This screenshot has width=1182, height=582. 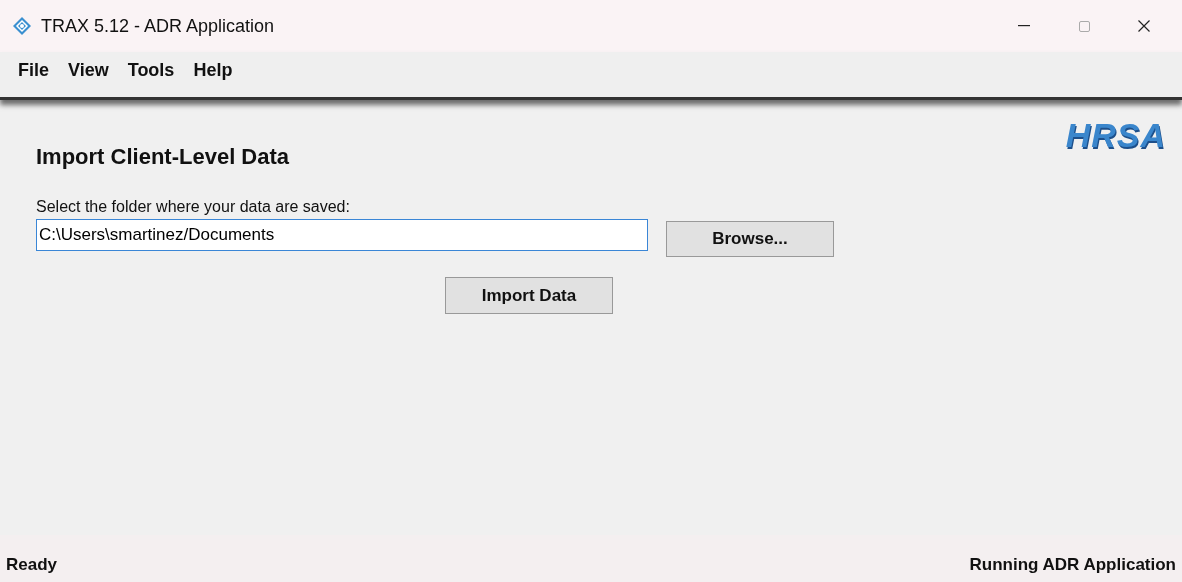 What do you see at coordinates (1024, 26) in the screenshot?
I see `minimize-icon` at bounding box center [1024, 26].